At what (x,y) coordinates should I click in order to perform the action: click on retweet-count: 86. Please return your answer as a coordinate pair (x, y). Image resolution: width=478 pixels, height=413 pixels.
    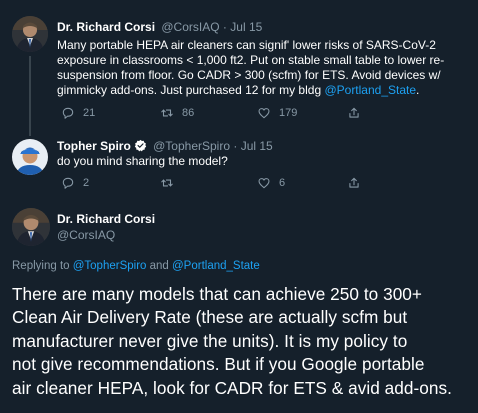
    Looking at the image, I should click on (188, 113).